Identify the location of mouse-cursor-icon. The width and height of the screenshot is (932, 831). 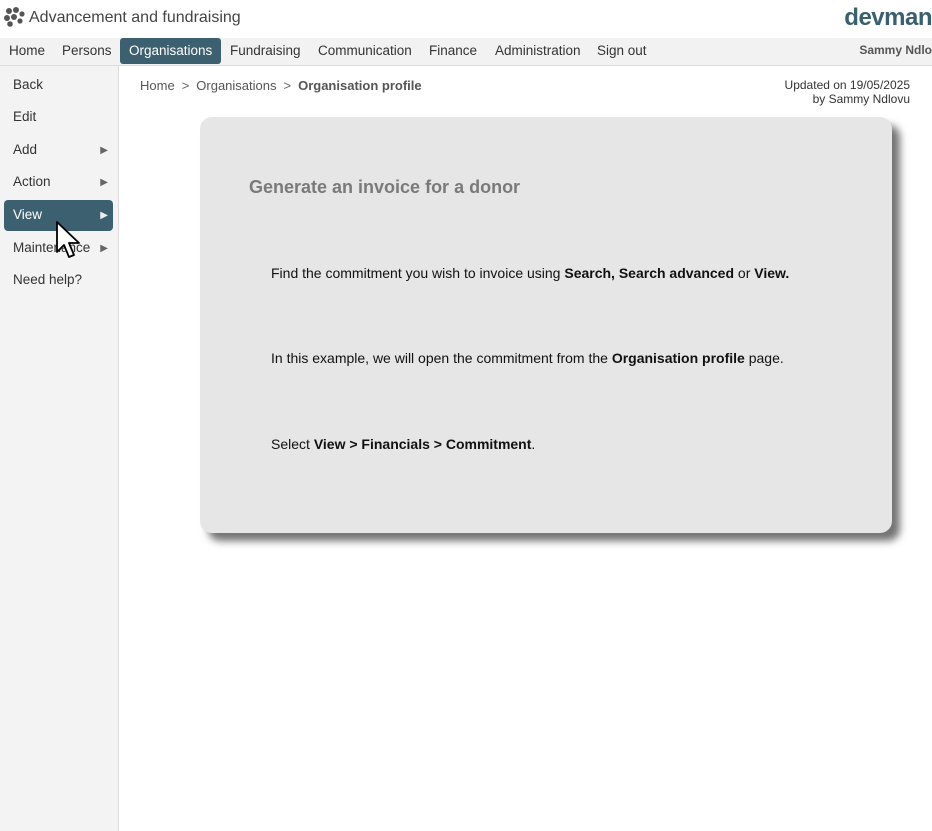
(68, 239).